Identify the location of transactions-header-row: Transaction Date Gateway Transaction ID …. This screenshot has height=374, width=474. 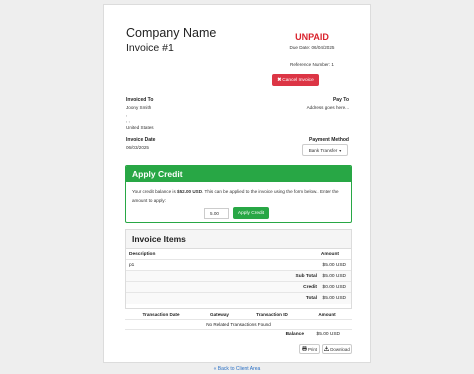
(238, 315).